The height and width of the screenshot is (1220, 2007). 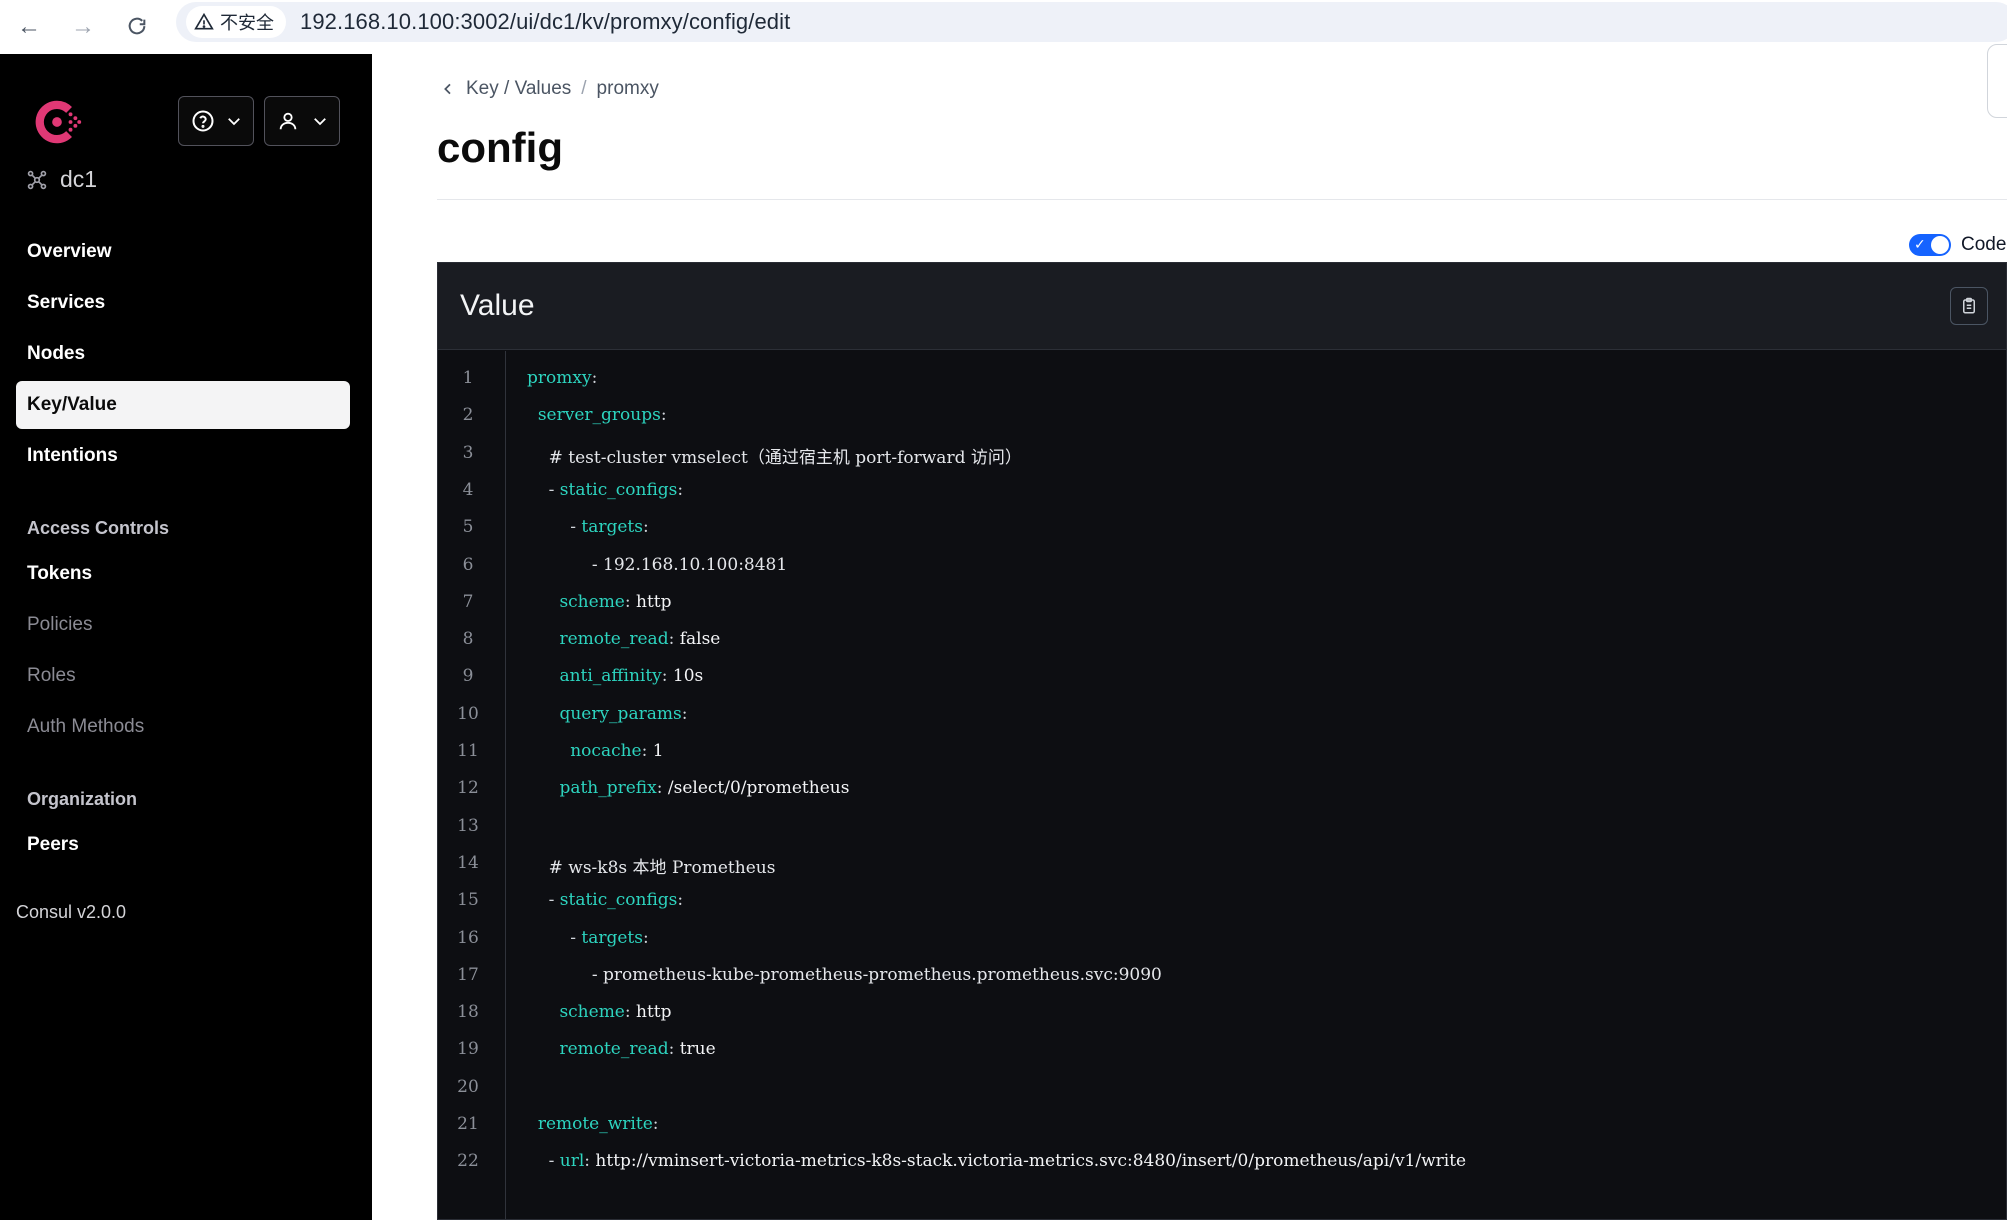 What do you see at coordinates (1920, 244) in the screenshot?
I see `check-icon: ✓` at bounding box center [1920, 244].